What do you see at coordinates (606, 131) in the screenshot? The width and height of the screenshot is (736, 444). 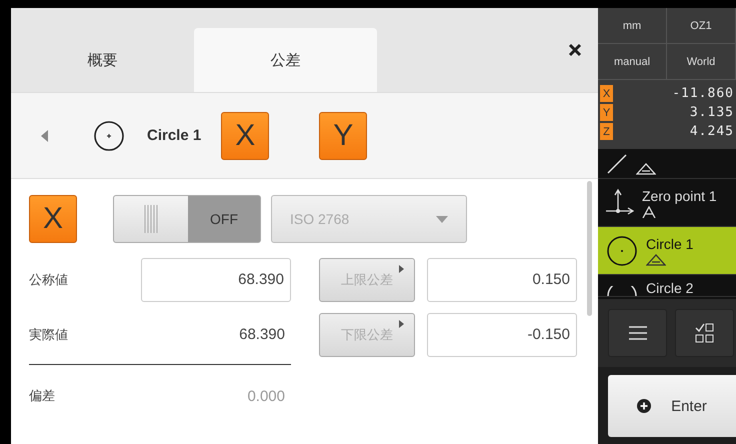 I see `axis-badge: Z` at bounding box center [606, 131].